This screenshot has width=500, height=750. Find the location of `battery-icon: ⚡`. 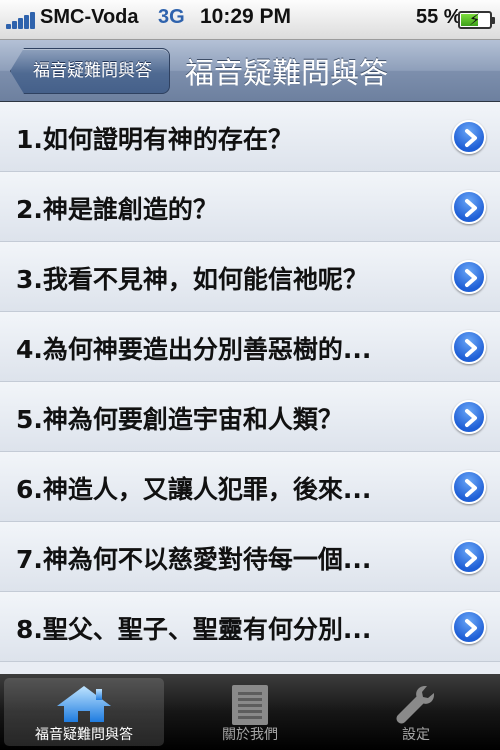

battery-icon: ⚡ is located at coordinates (476, 19).